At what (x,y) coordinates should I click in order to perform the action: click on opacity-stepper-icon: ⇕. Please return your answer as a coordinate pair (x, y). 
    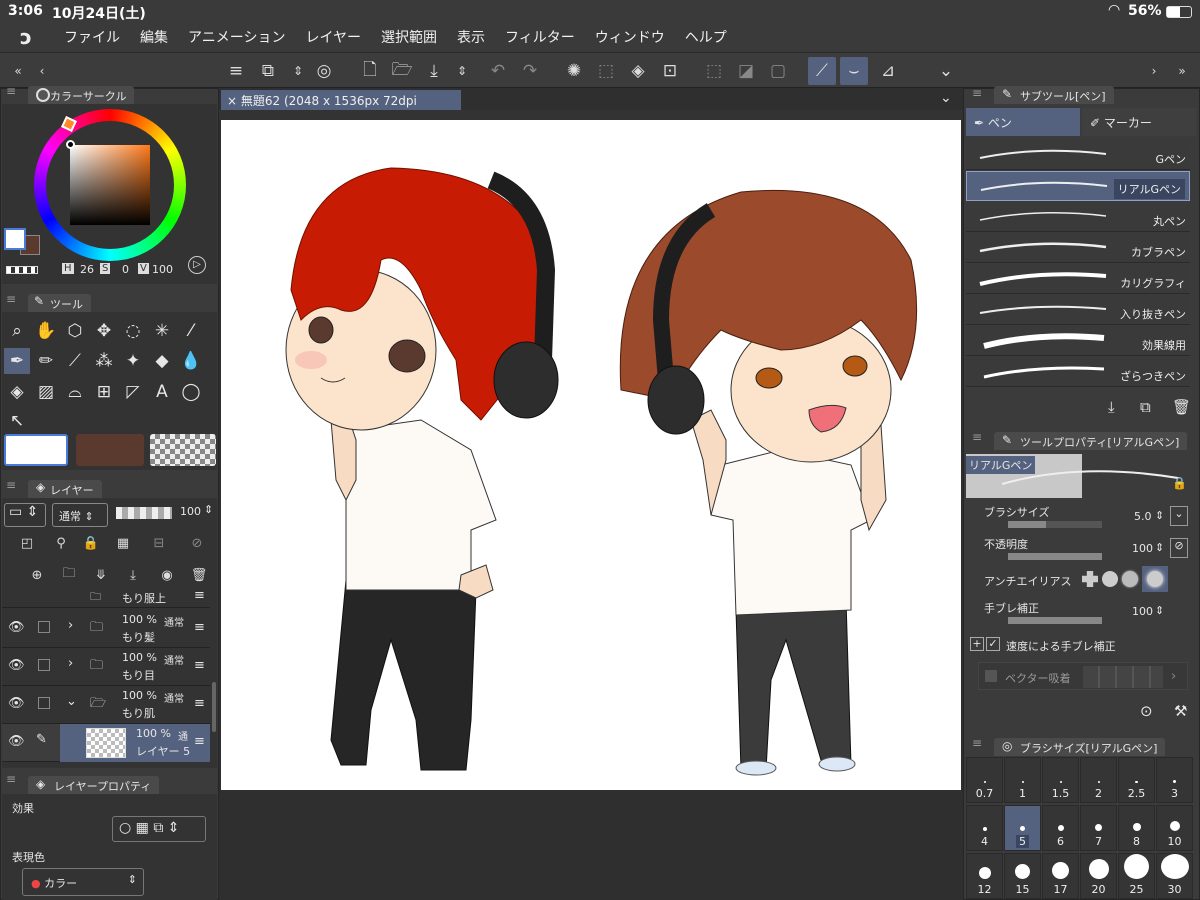
    Looking at the image, I should click on (208, 509).